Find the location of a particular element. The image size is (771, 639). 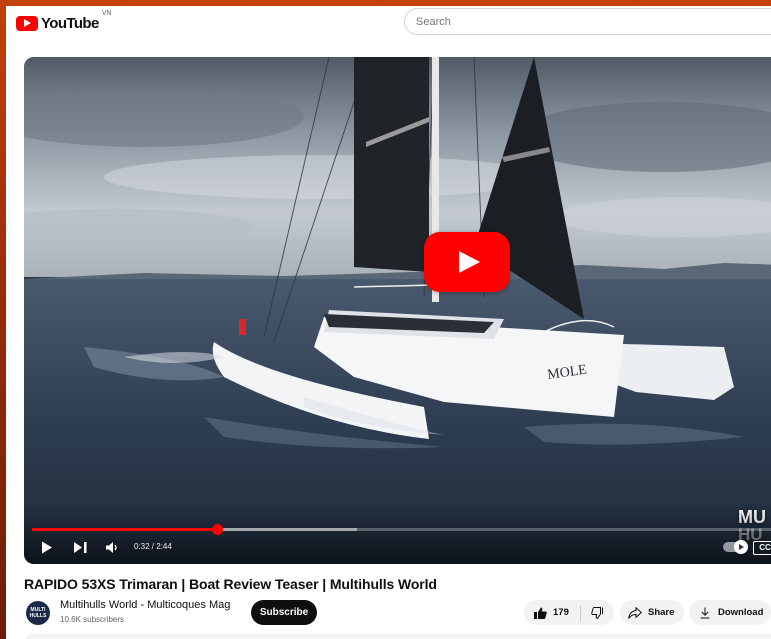

subscriber-count: 10.6K subscribers is located at coordinates (92, 619).